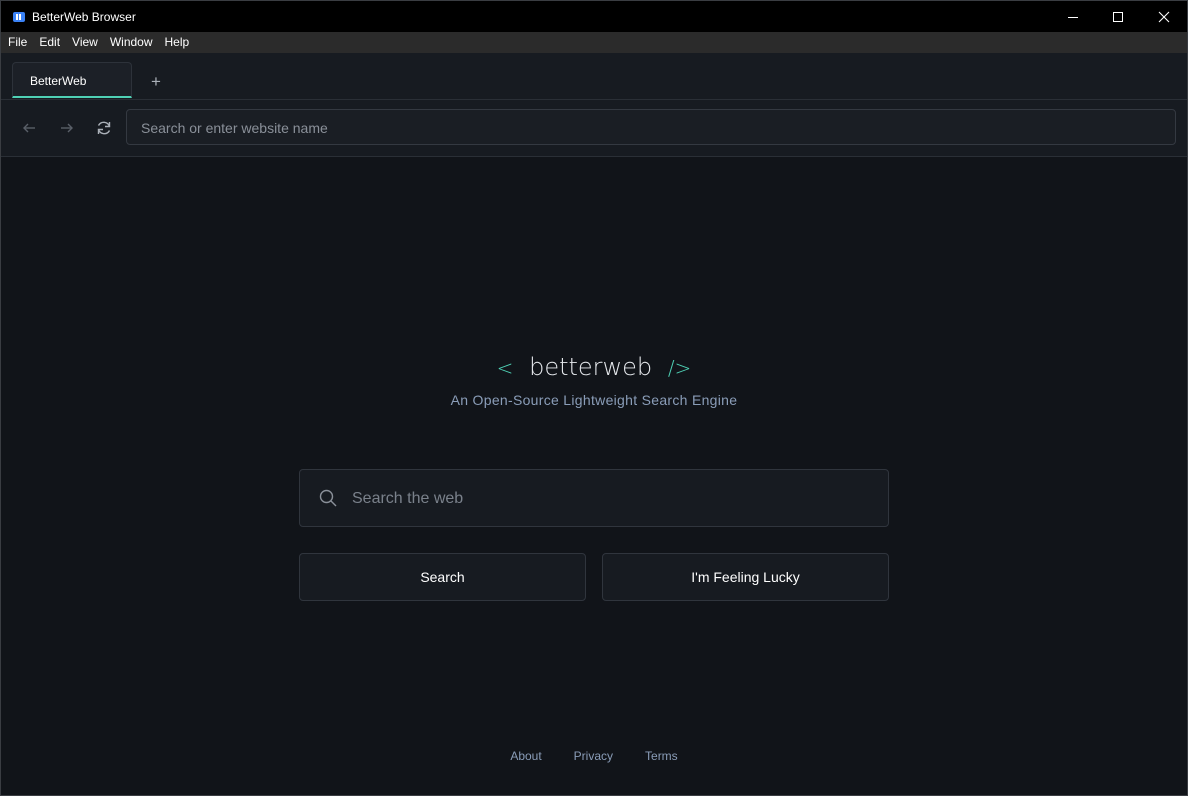 This screenshot has height=796, width=1188. What do you see at coordinates (156, 81) in the screenshot?
I see `new-tab-button: +` at bounding box center [156, 81].